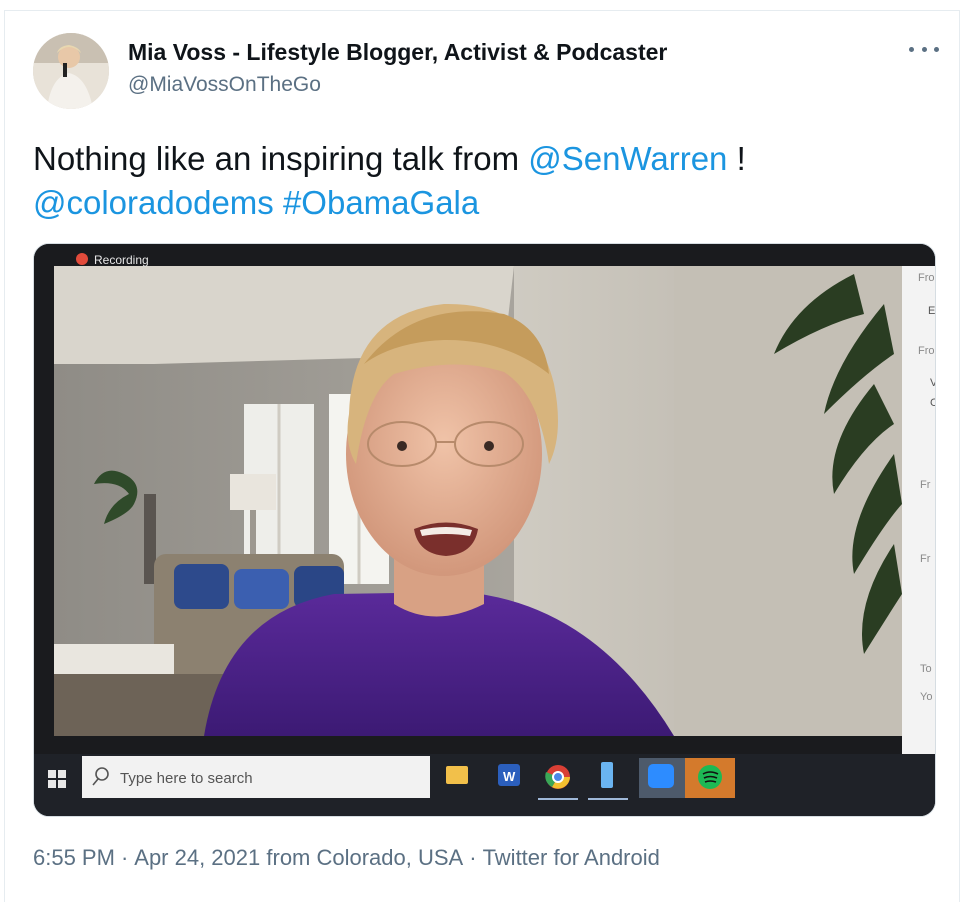 Image resolution: width=964 pixels, height=902 pixels. I want to click on phone-icon, so click(607, 775).